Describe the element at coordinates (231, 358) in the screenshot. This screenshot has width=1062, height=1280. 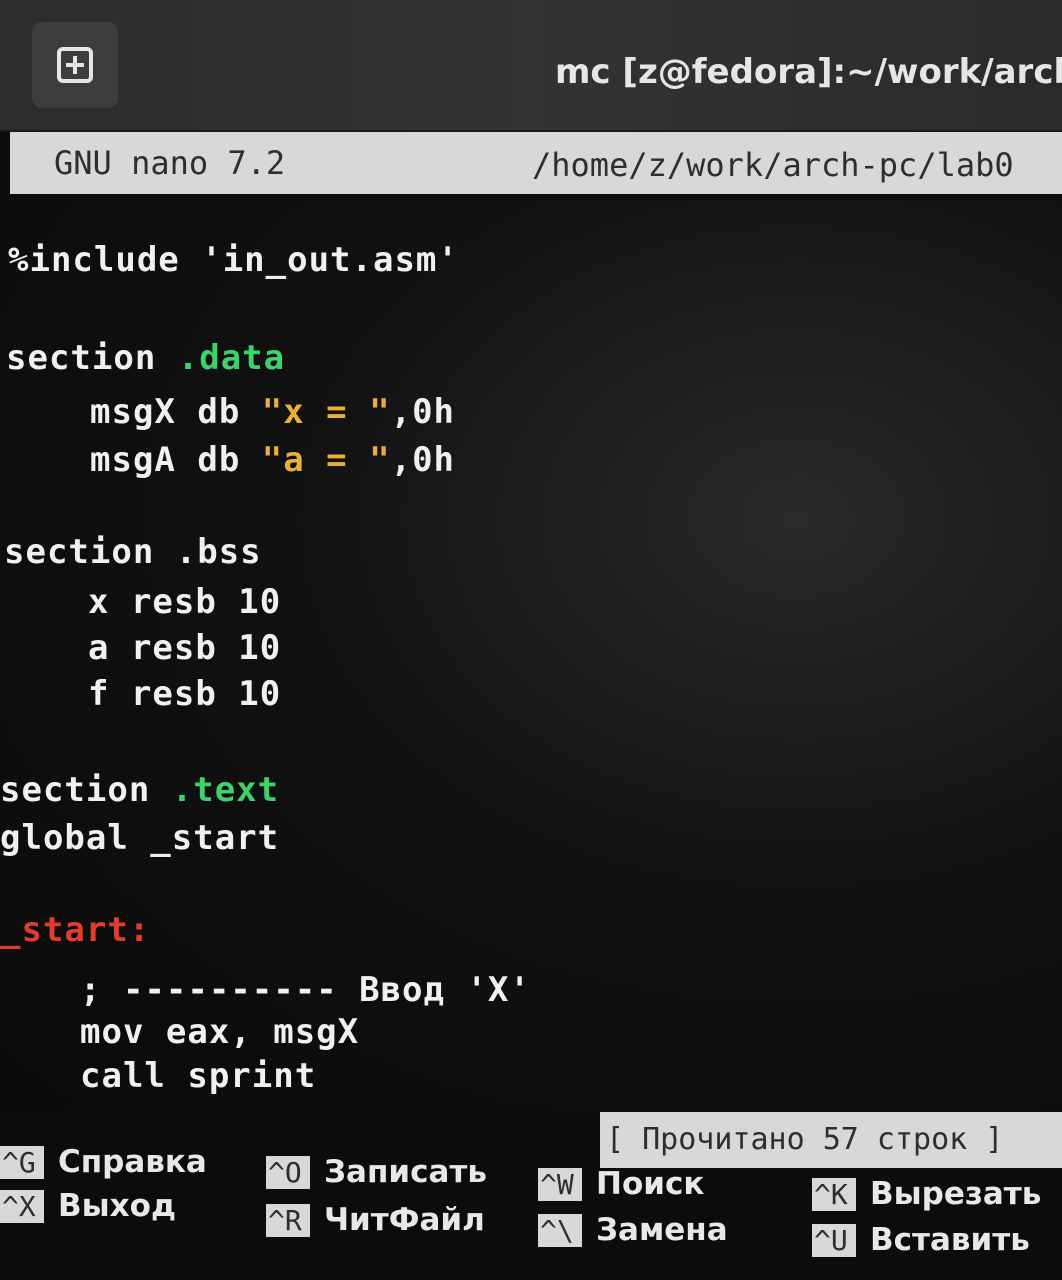
I see `section-name-data: .data` at that location.